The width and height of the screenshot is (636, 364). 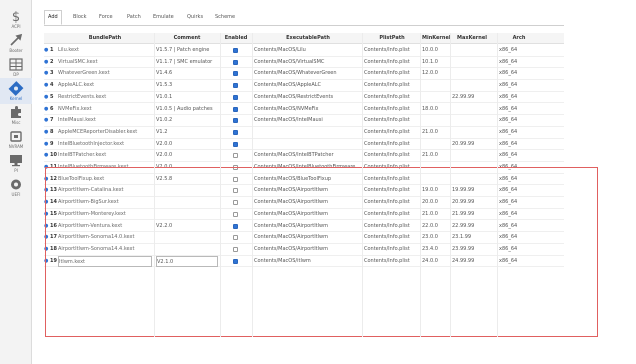 I want to click on cell-bundlepath: RestrictEvents.kext, so click(x=105, y=97).